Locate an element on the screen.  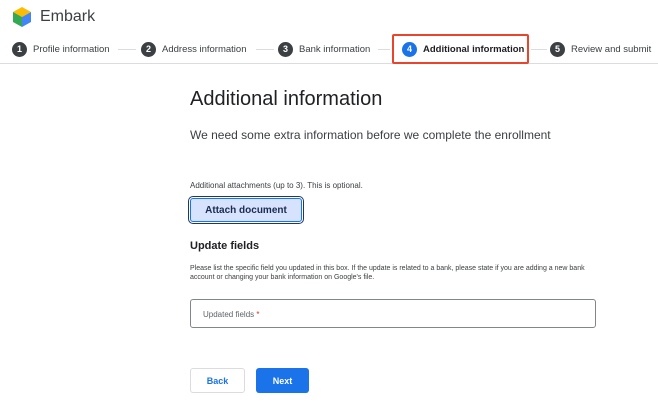
update-fields-title: Update fields is located at coordinates (225, 246).